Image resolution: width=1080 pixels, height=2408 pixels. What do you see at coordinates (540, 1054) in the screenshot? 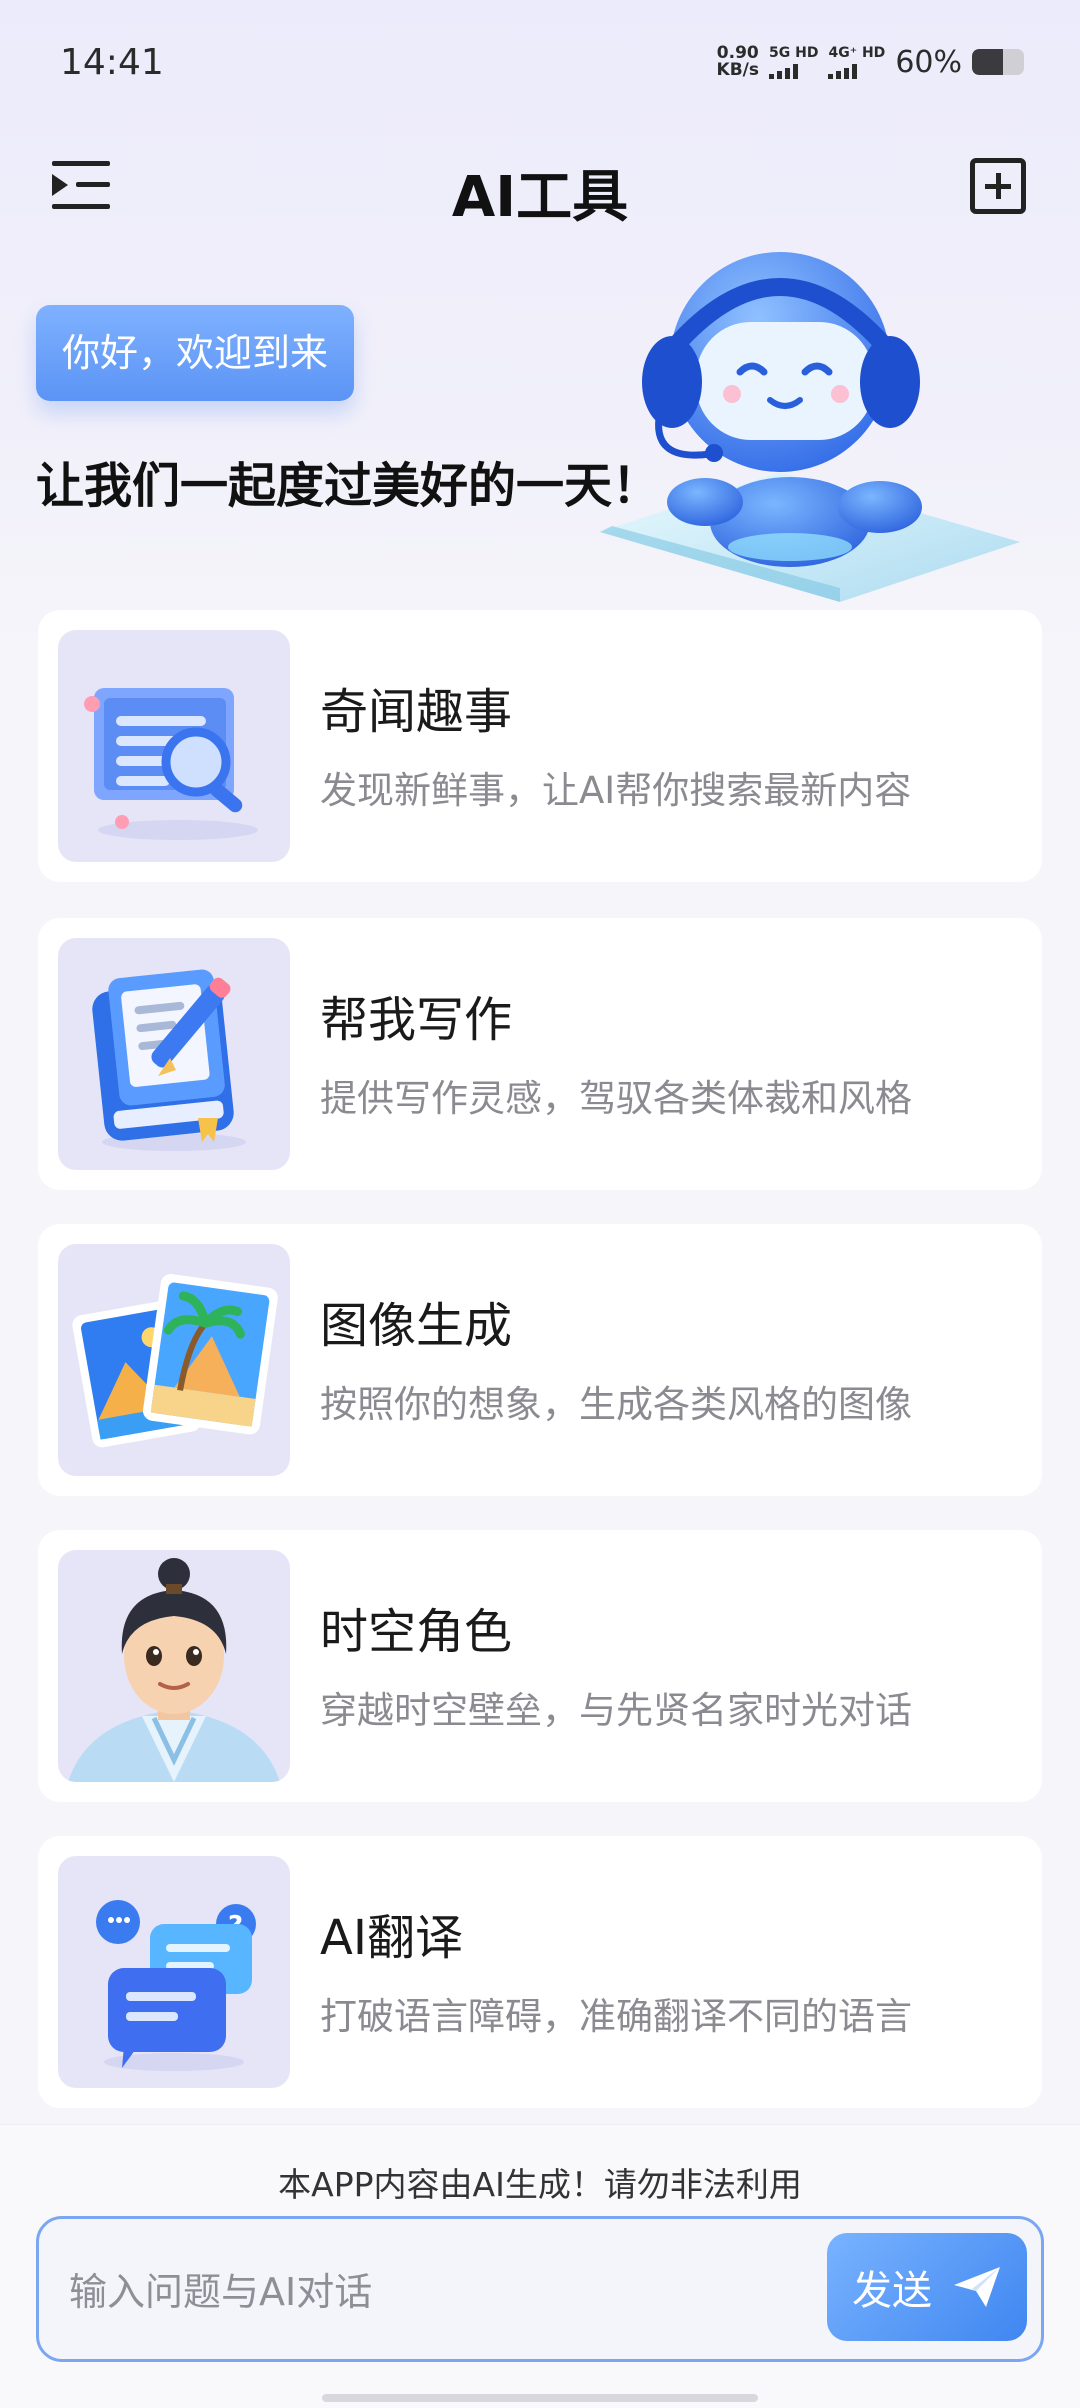
I see `tool-card-writing: 帮我写作 提供写作灵感，驾驭各类体裁和风格` at bounding box center [540, 1054].